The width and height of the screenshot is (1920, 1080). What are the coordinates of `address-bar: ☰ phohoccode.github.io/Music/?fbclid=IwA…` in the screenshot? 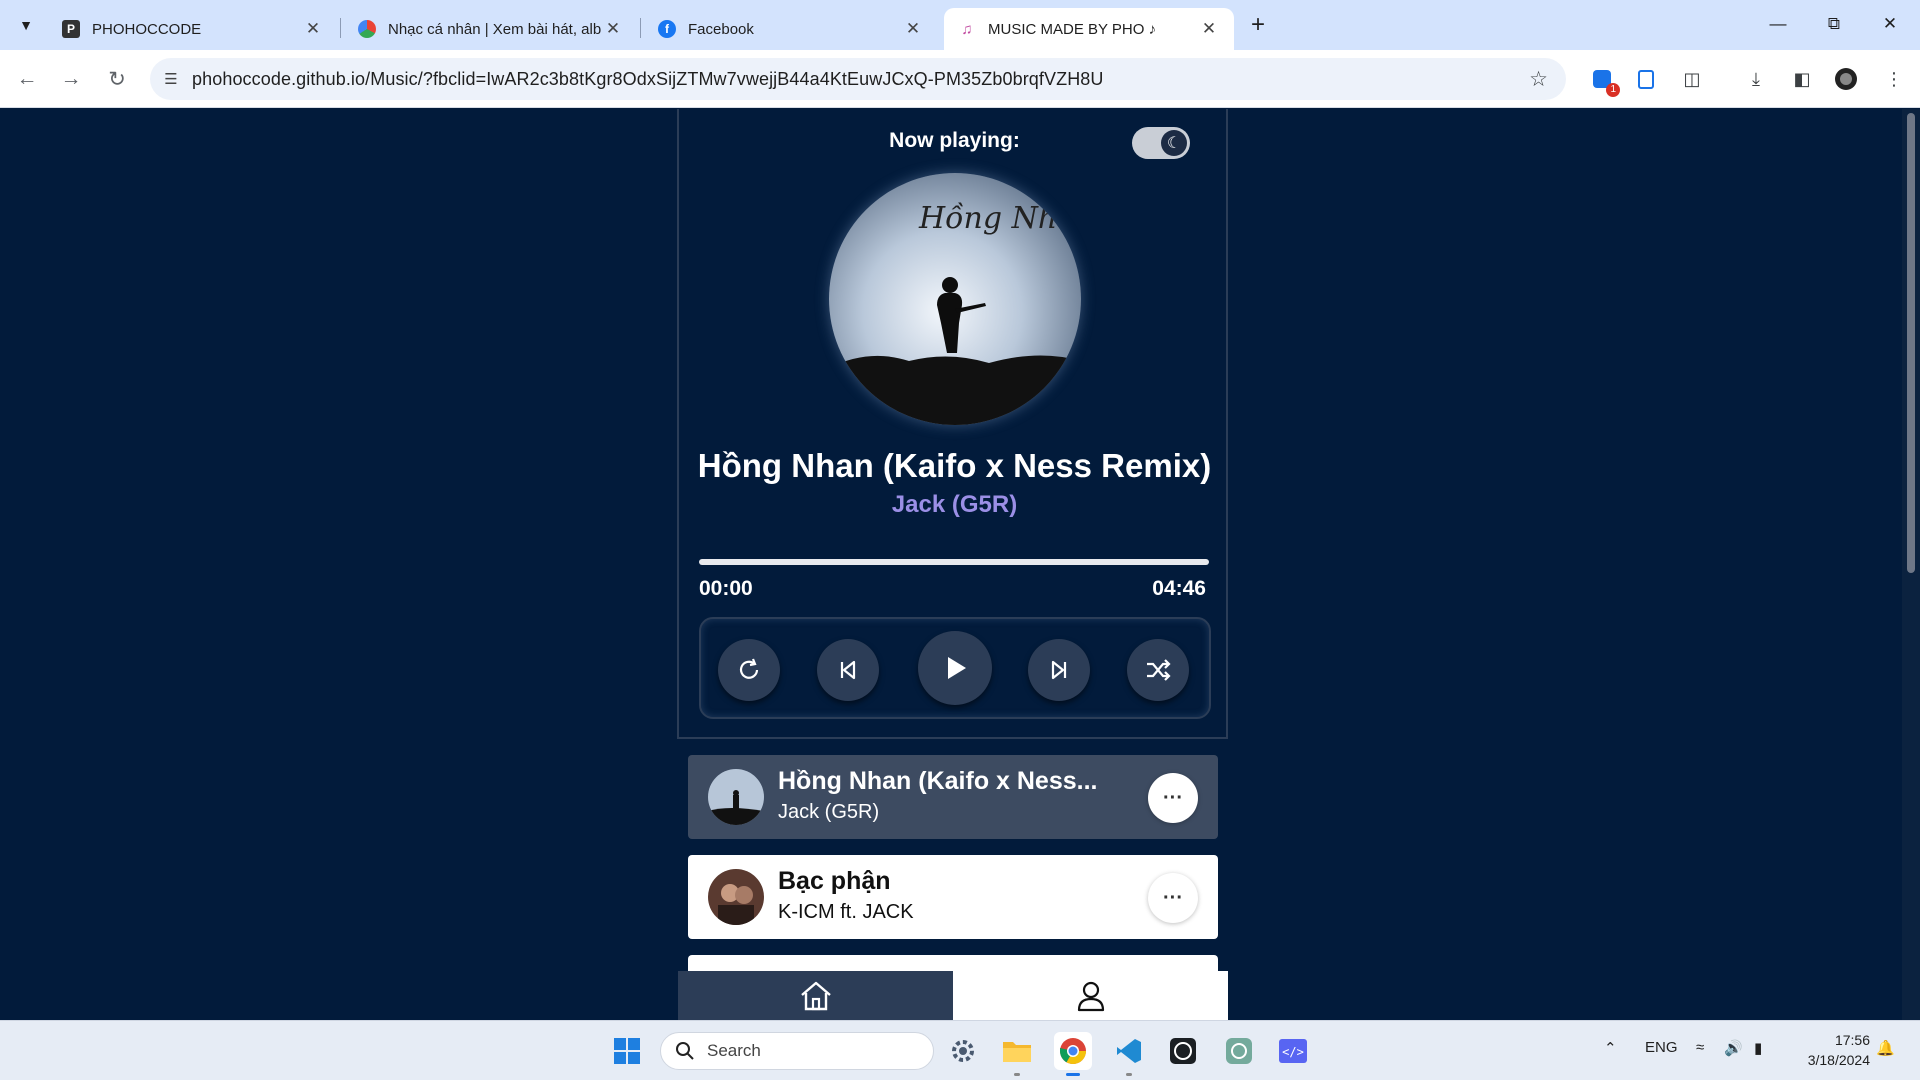 It's located at (858, 79).